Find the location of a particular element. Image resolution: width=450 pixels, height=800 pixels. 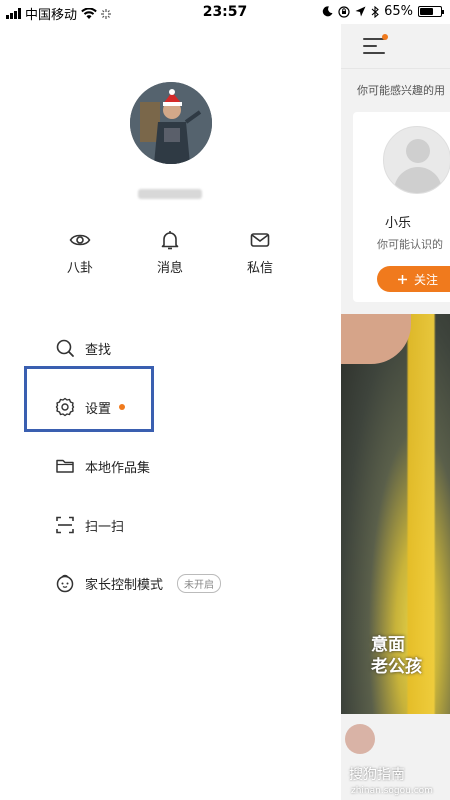

quick-action-label: 消息 is located at coordinates (169, 268).